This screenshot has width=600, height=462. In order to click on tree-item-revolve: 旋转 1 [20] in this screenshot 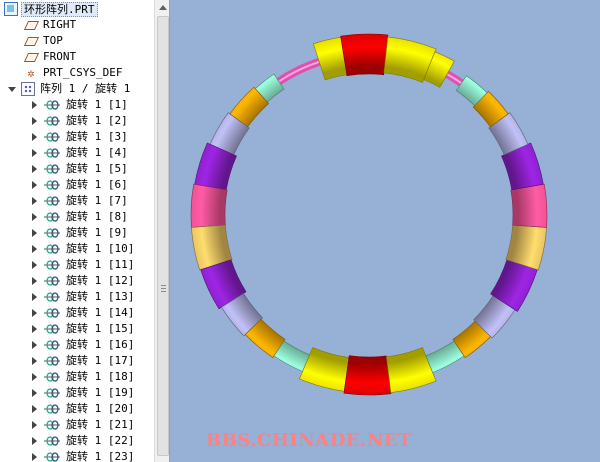, I will do `click(83, 409)`.